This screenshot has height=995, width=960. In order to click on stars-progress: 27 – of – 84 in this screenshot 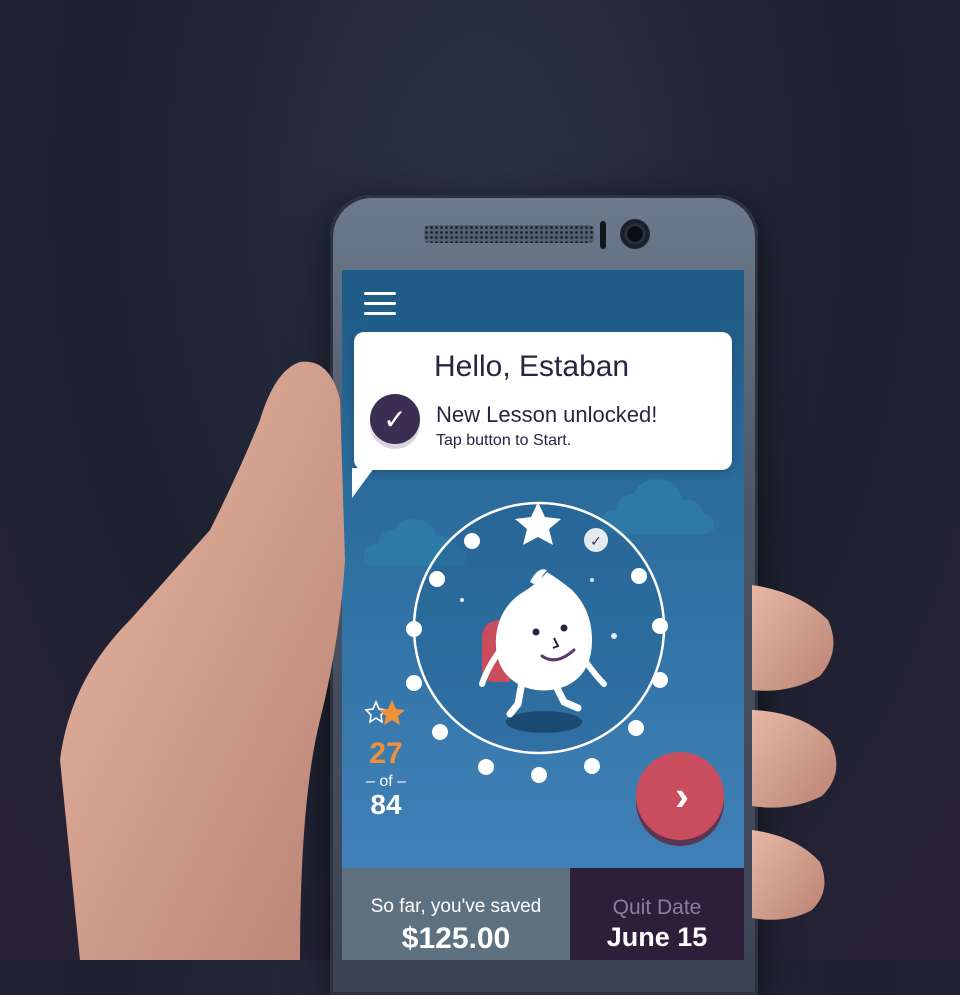, I will do `click(386, 759)`.